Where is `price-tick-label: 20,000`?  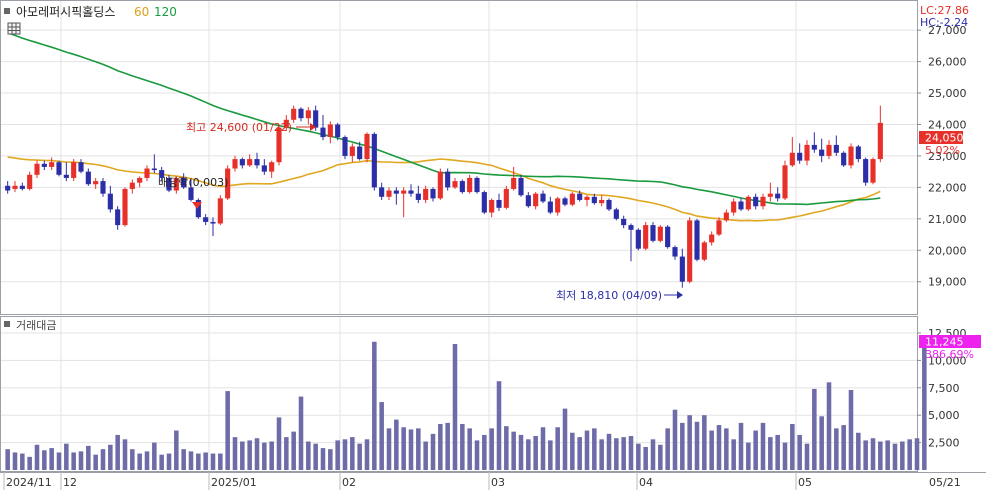
price-tick-label: 20,000 is located at coordinates (947, 250).